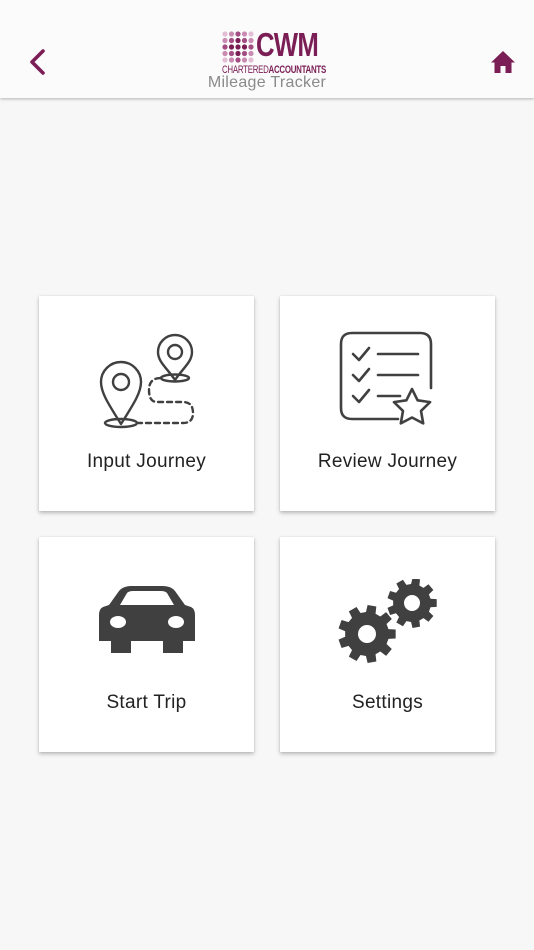 Image resolution: width=534 pixels, height=950 pixels. Describe the element at coordinates (287, 44) in the screenshot. I see `logo-brand-text: CWM` at that location.